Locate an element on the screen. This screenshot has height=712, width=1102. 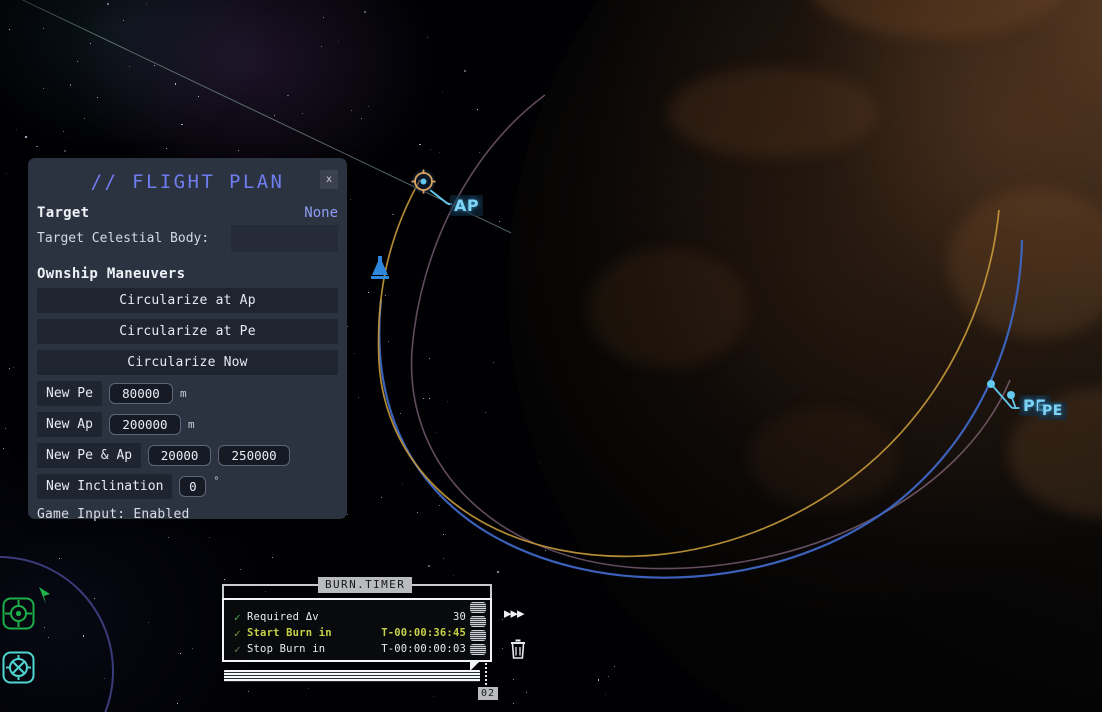
game-input-status: Game Input: Enabled is located at coordinates (113, 514).